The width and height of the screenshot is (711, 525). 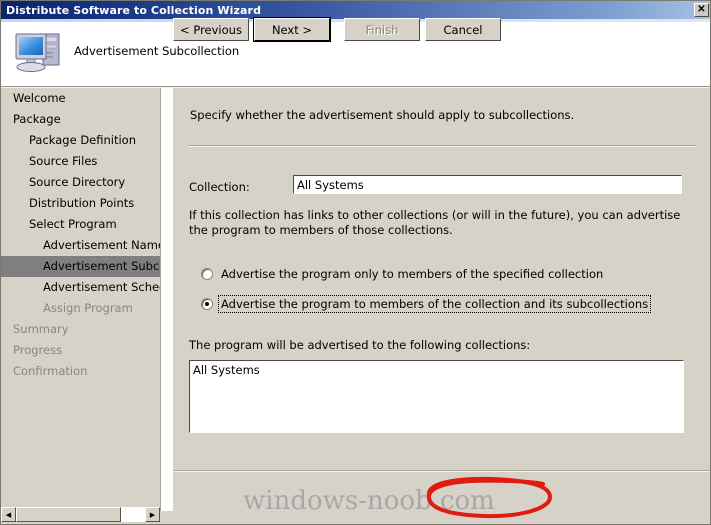 What do you see at coordinates (80, 182) in the screenshot?
I see `sidebar-item-source-directory: Source Directory` at bounding box center [80, 182].